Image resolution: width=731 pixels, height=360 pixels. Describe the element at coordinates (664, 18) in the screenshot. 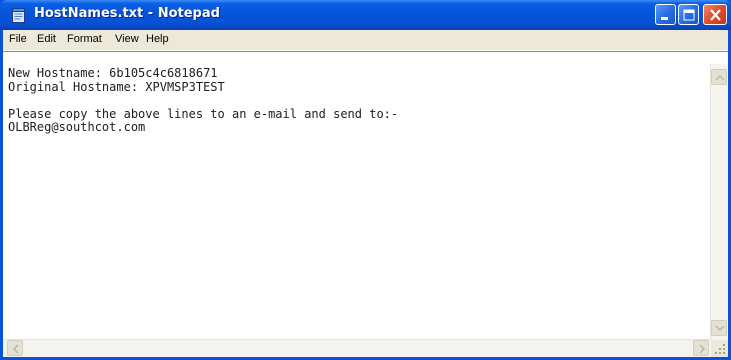

I see `minimize-icon` at that location.